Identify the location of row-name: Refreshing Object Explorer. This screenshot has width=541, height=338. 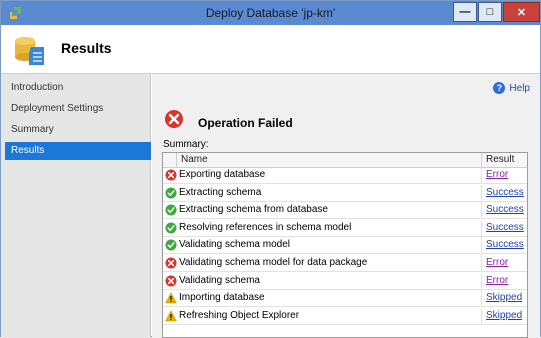
(239, 315).